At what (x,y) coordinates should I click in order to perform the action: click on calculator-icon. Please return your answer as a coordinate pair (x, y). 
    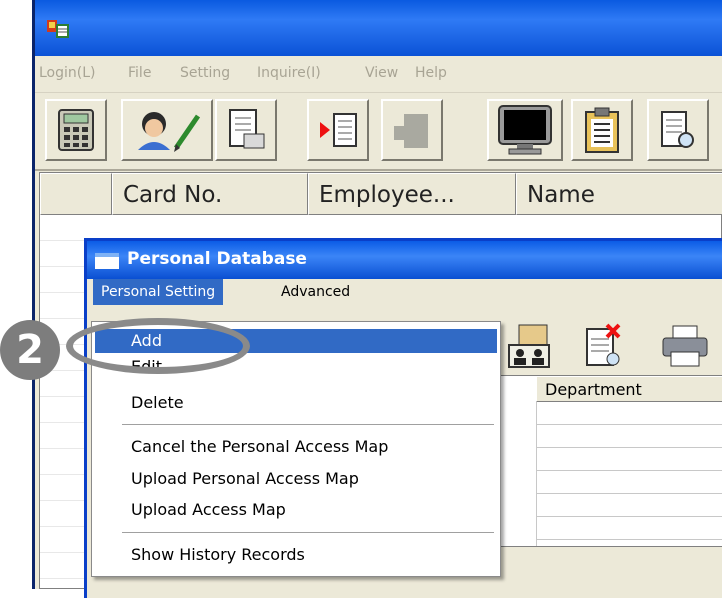
    Looking at the image, I should click on (76, 130).